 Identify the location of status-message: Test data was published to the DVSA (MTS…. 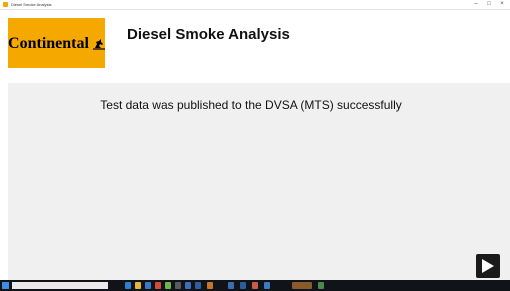
(251, 105).